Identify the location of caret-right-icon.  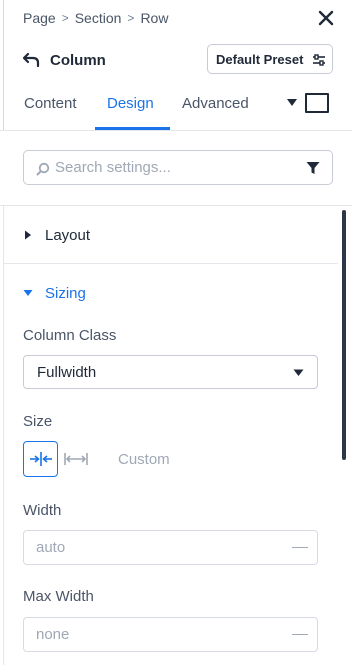
(28, 235).